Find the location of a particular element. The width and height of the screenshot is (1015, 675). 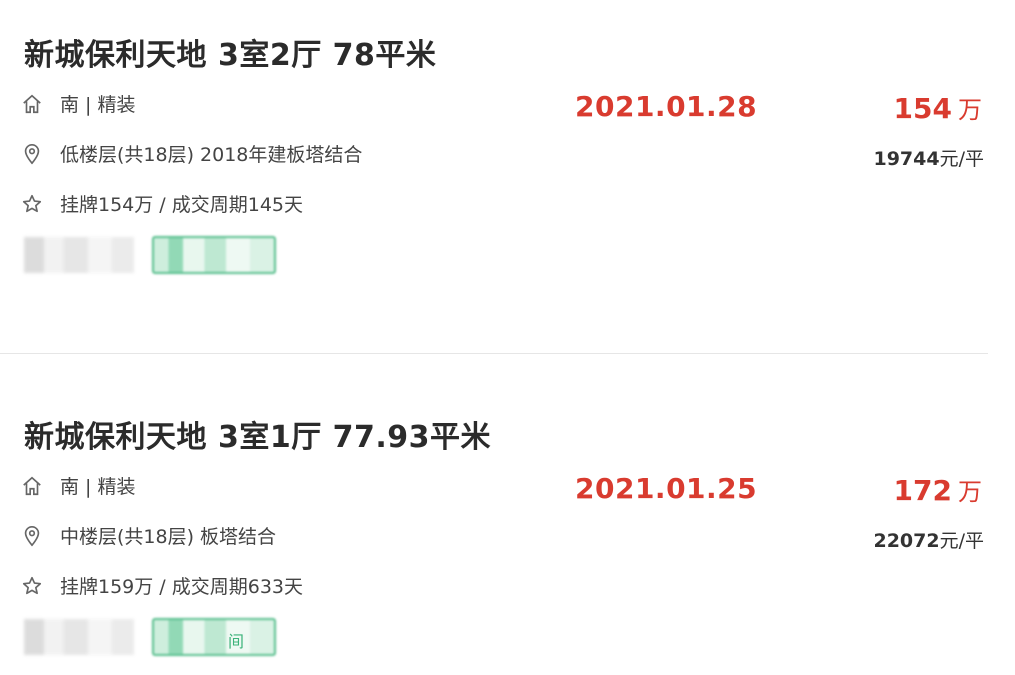

unit-price: 19744元/平 is located at coordinates (928, 157).